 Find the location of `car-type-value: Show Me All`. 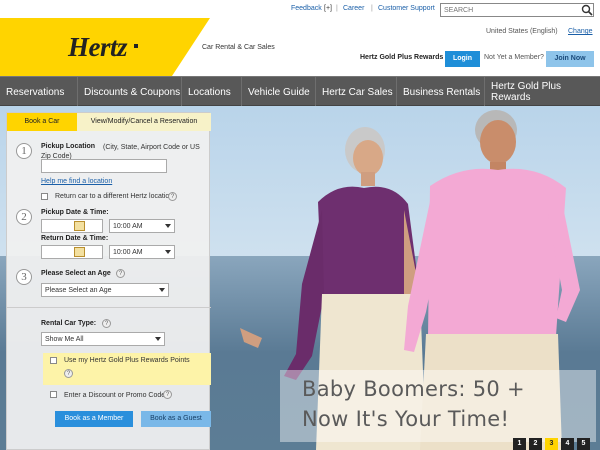

car-type-value: Show Me All is located at coordinates (64, 339).